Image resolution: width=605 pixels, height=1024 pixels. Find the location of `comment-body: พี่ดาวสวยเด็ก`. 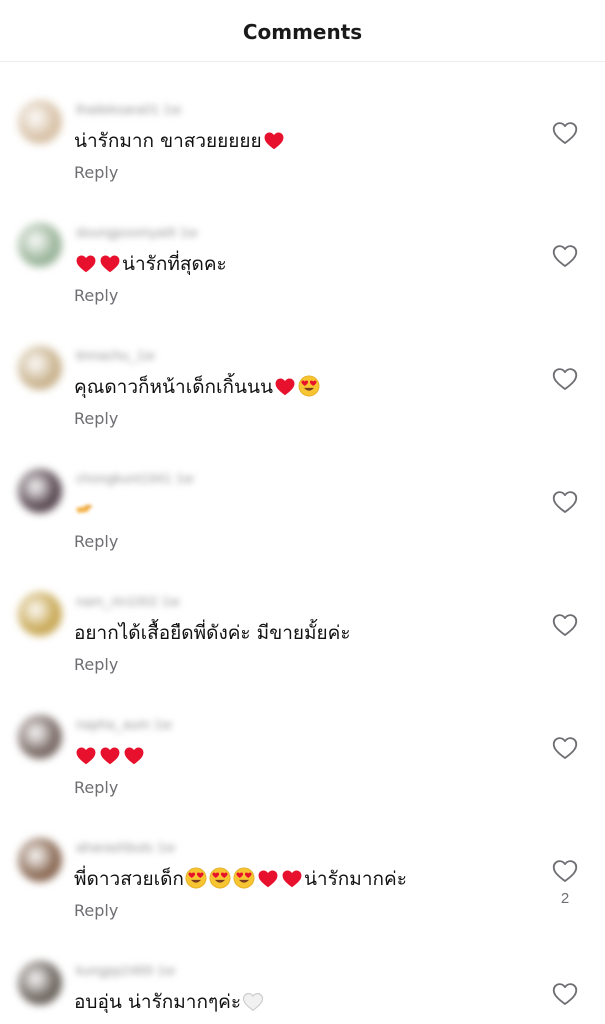

comment-body: พี่ดาวสวยเด็ก is located at coordinates (129, 879).